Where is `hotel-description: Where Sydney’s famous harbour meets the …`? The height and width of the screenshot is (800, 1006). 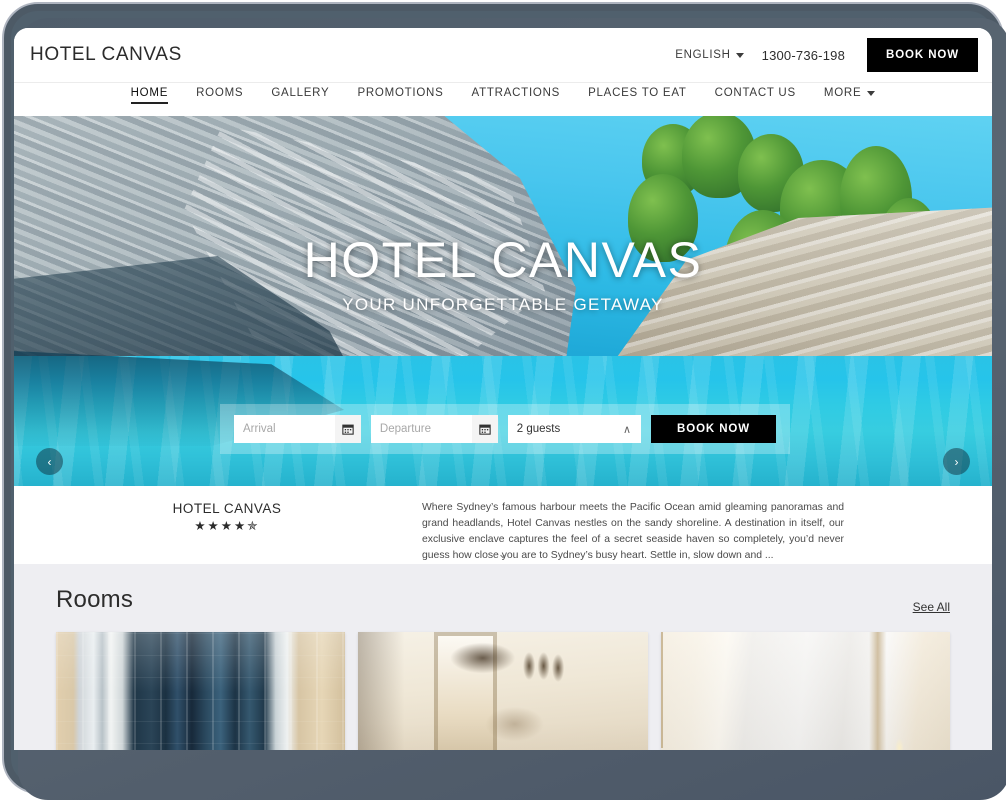 hotel-description: Where Sydney’s famous harbour meets the … is located at coordinates (633, 532).